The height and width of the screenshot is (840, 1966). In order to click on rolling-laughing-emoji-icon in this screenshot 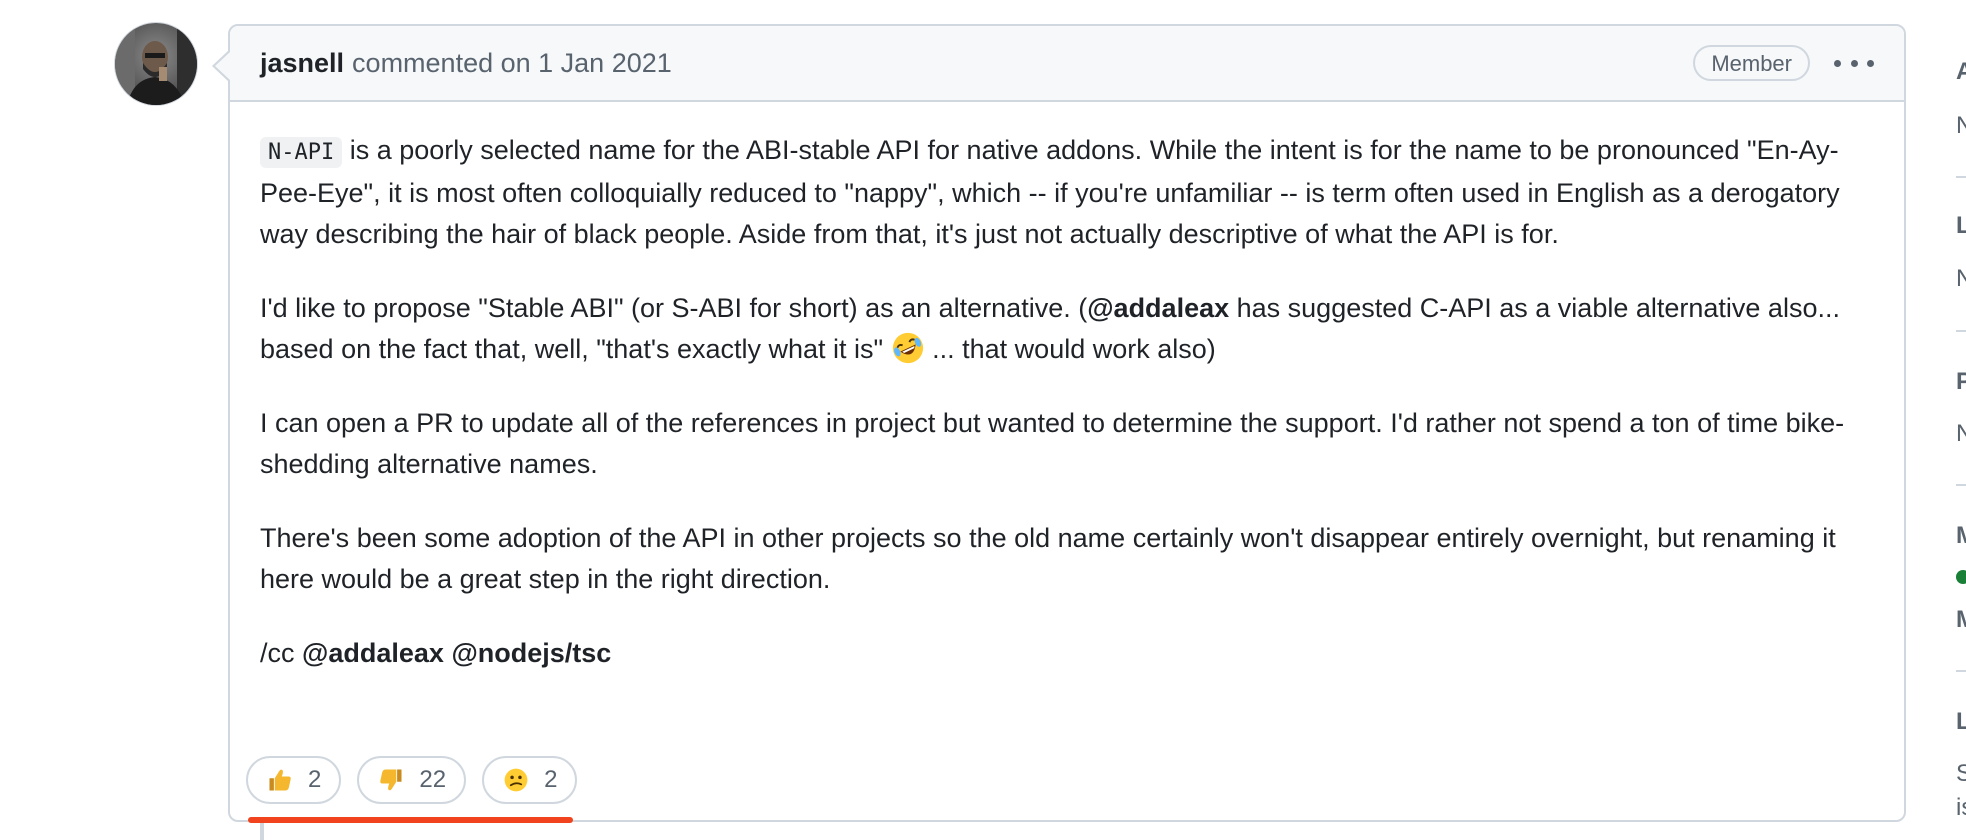, I will do `click(907, 348)`.